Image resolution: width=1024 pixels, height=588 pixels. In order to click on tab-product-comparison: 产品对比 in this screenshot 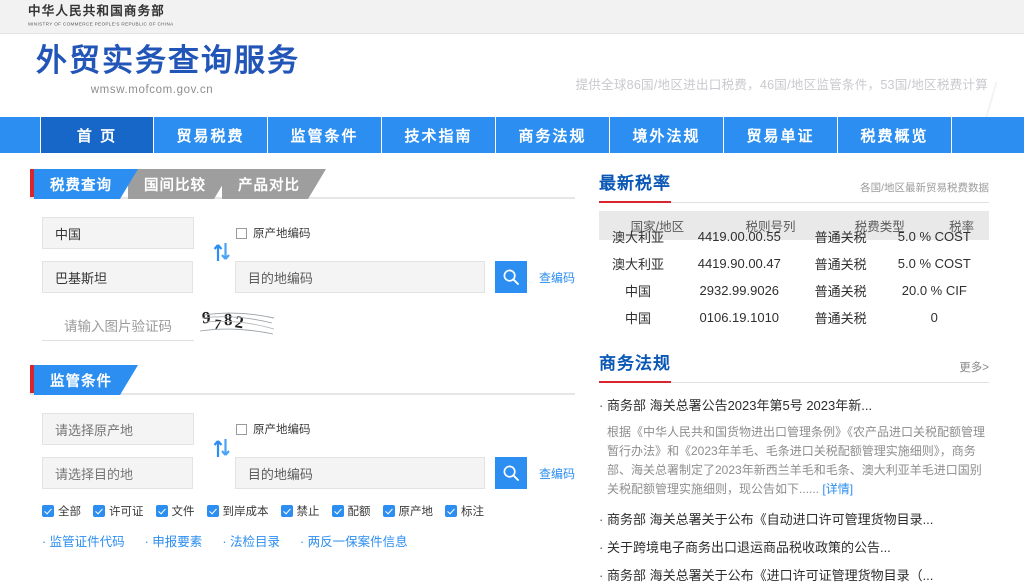, I will do `click(274, 184)`.